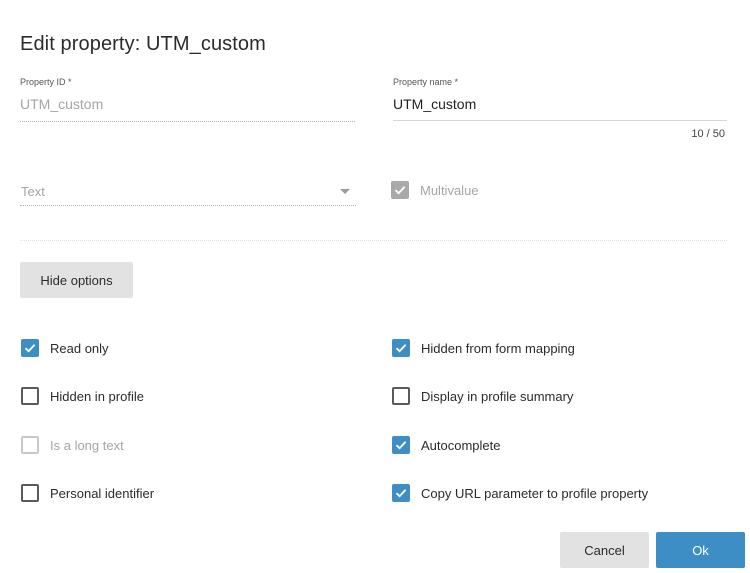 This screenshot has width=750, height=573. I want to click on hidden-in-profile-checkbox, so click(30, 396).